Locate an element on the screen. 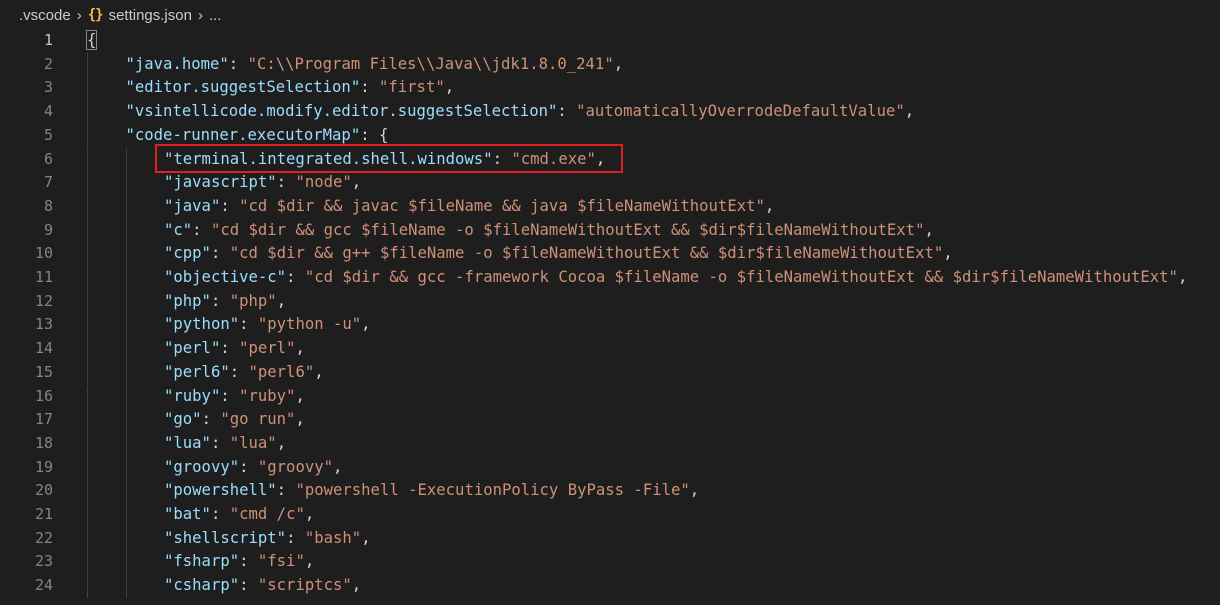 The image size is (1220, 605). code-line: 17 "go": "go run", is located at coordinates (610, 420).